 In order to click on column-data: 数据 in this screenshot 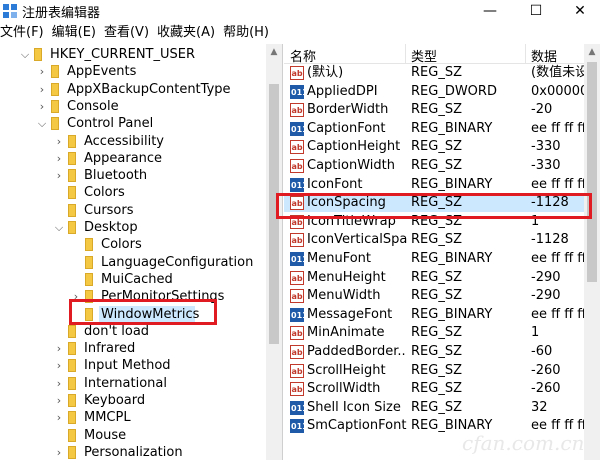, I will do `click(544, 55)`.